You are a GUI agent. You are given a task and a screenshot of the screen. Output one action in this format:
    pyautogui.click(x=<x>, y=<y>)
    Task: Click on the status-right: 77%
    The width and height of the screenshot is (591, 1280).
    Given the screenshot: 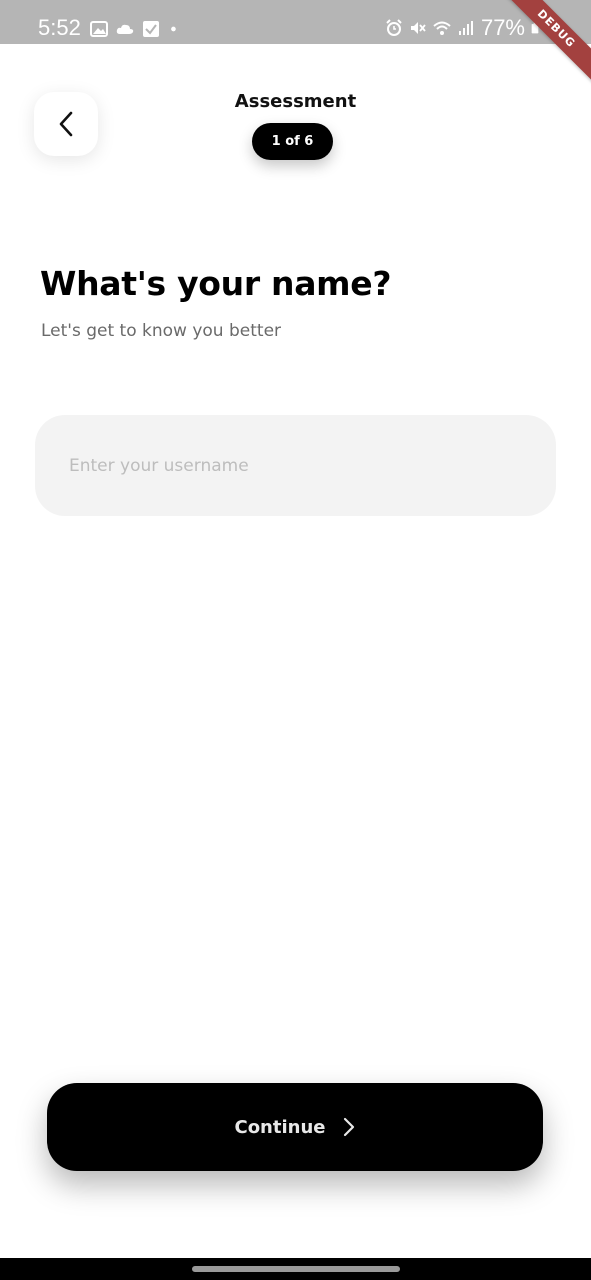 What is the action you would take?
    pyautogui.click(x=464, y=28)
    